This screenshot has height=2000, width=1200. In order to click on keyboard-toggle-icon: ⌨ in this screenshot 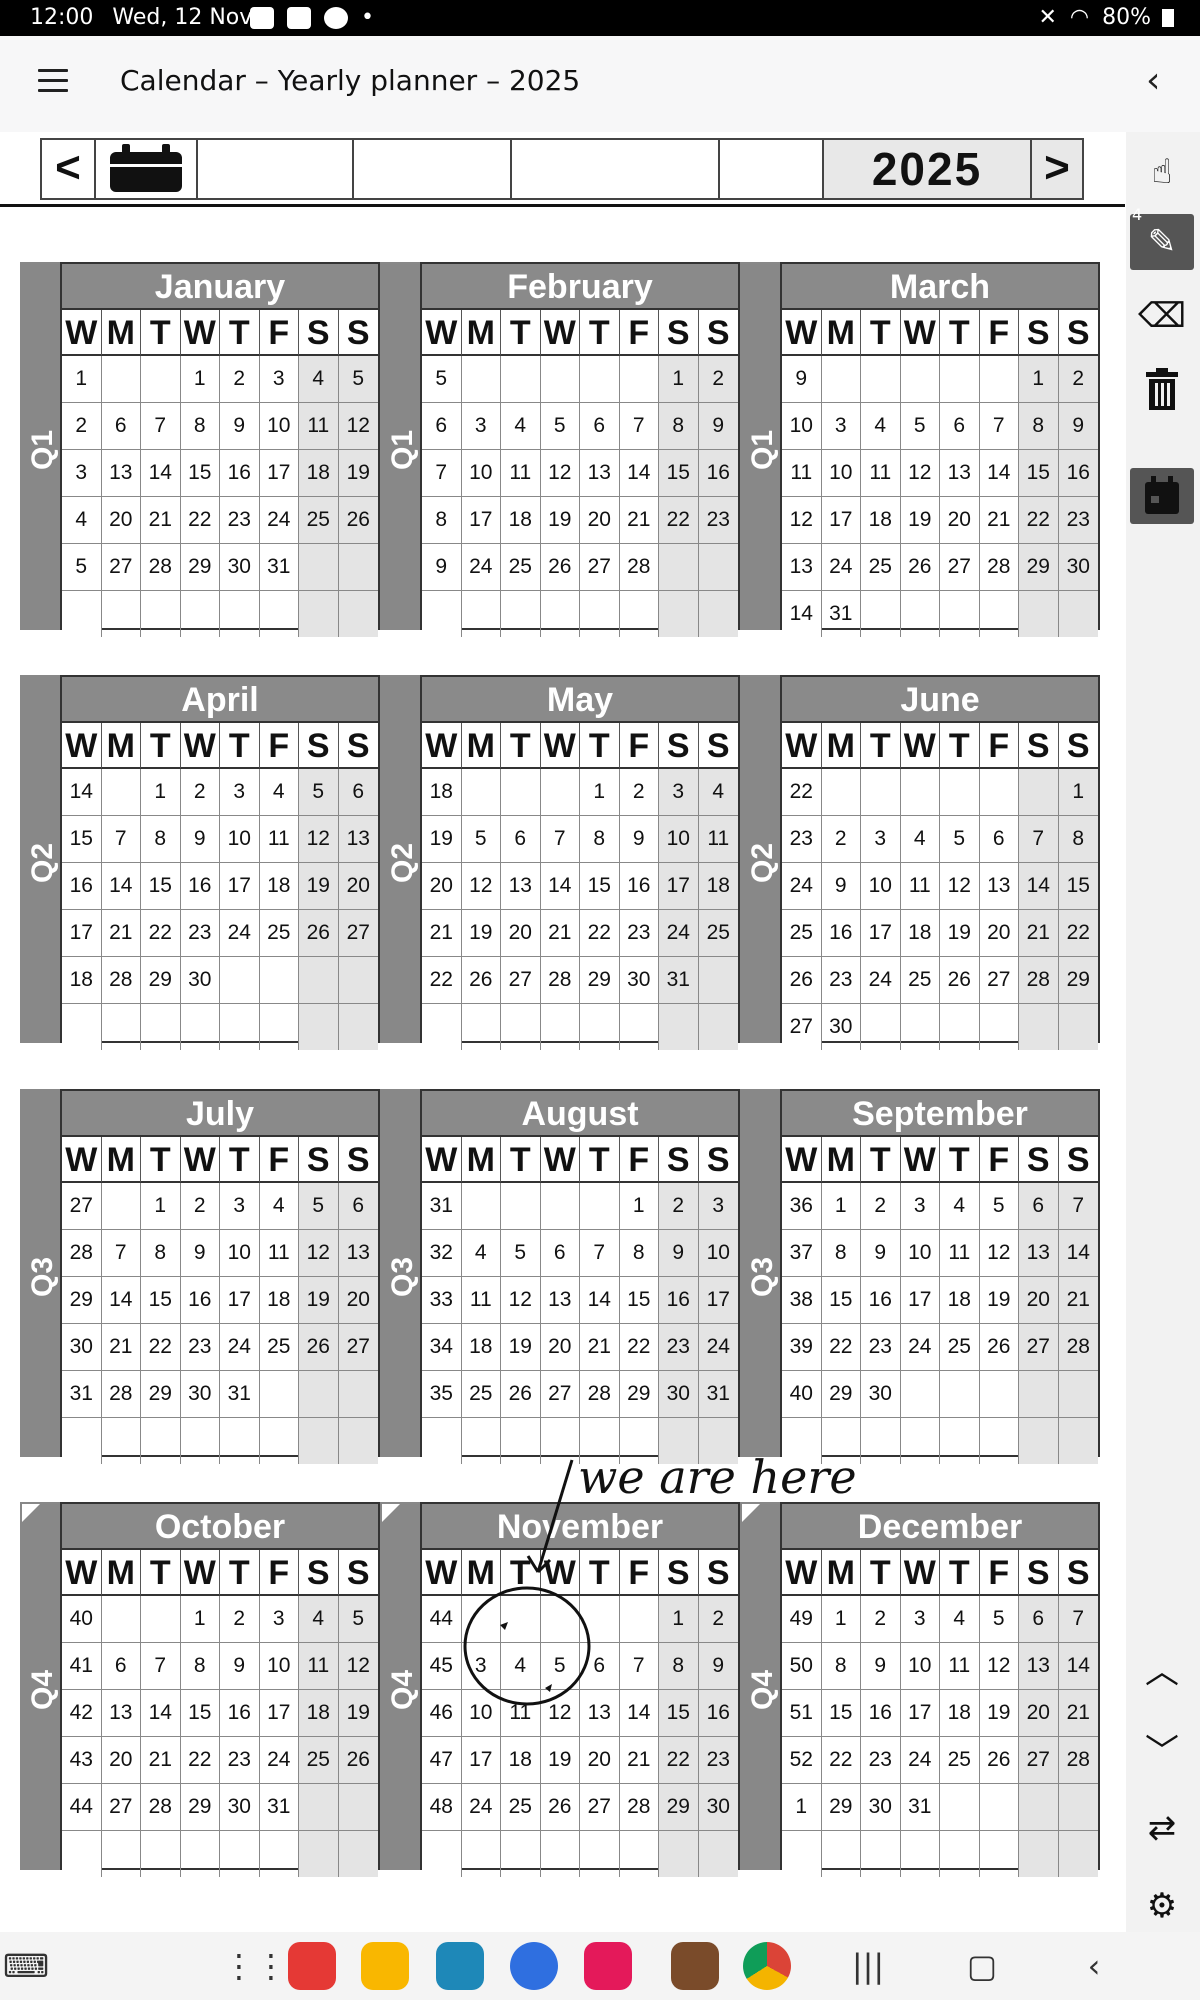, I will do `click(26, 1966)`.